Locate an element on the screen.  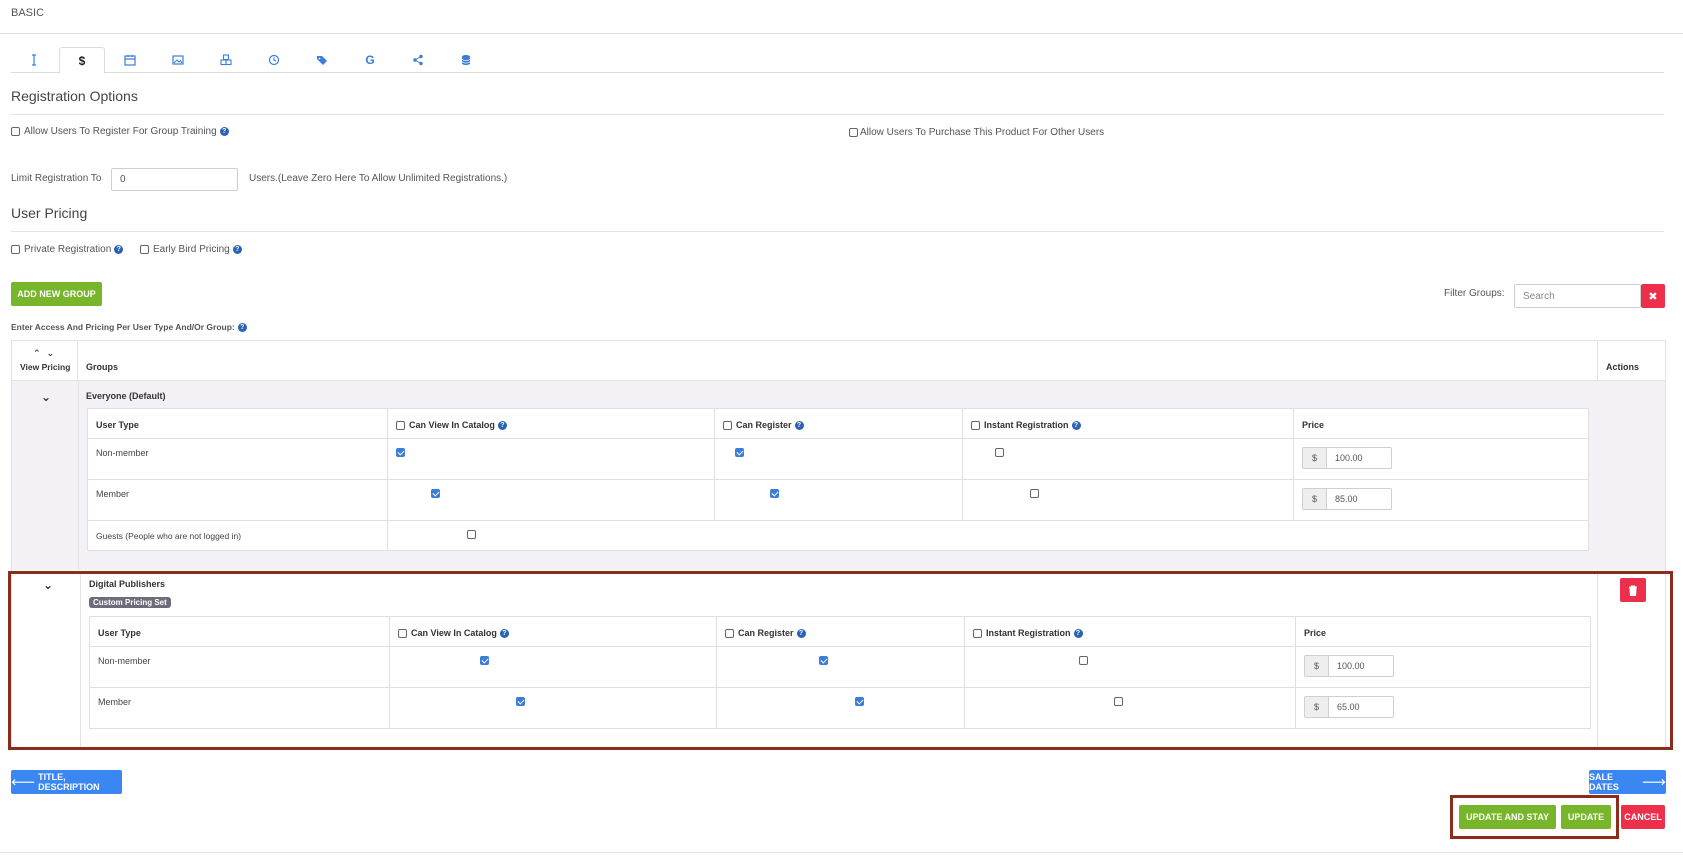
tab-bar: $ G is located at coordinates (837, 60).